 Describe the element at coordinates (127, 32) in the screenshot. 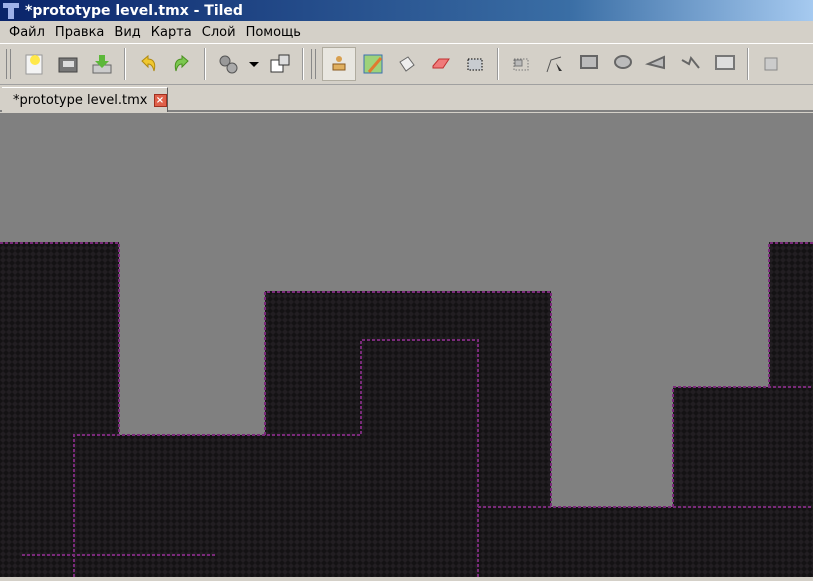

I see `menu-view: Вид` at that location.